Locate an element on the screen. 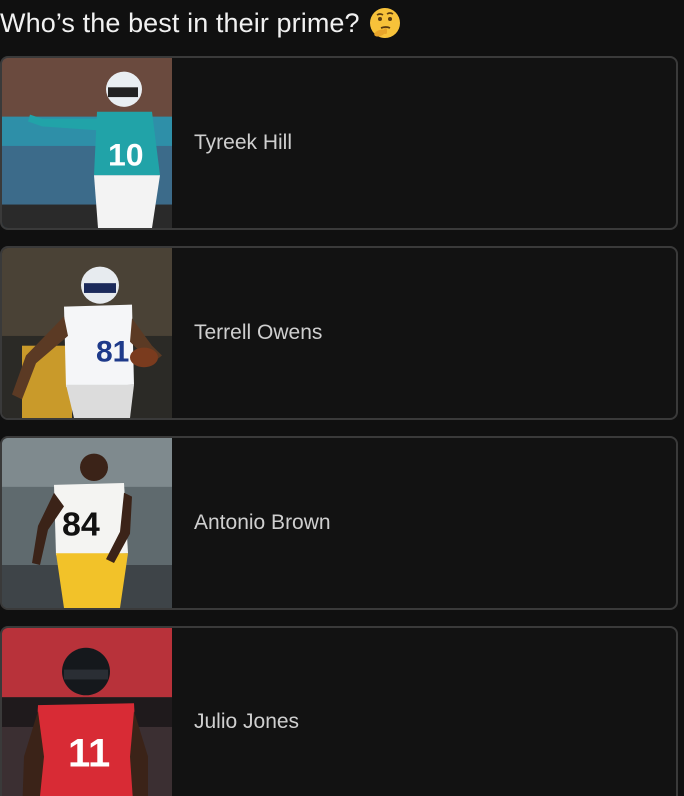 The height and width of the screenshot is (796, 684). player-photo: 10 is located at coordinates (87, 143).